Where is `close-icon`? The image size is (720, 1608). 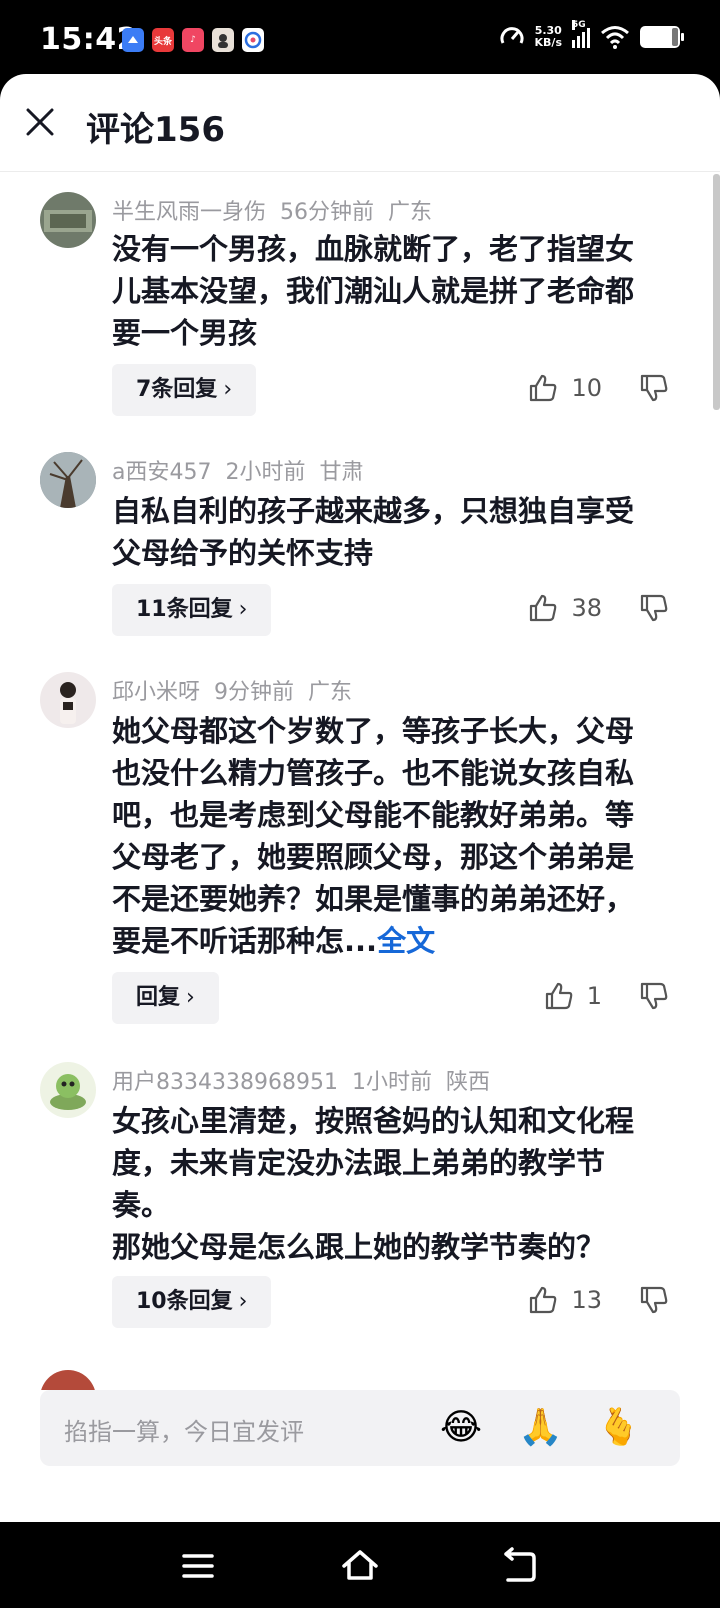 close-icon is located at coordinates (40, 122).